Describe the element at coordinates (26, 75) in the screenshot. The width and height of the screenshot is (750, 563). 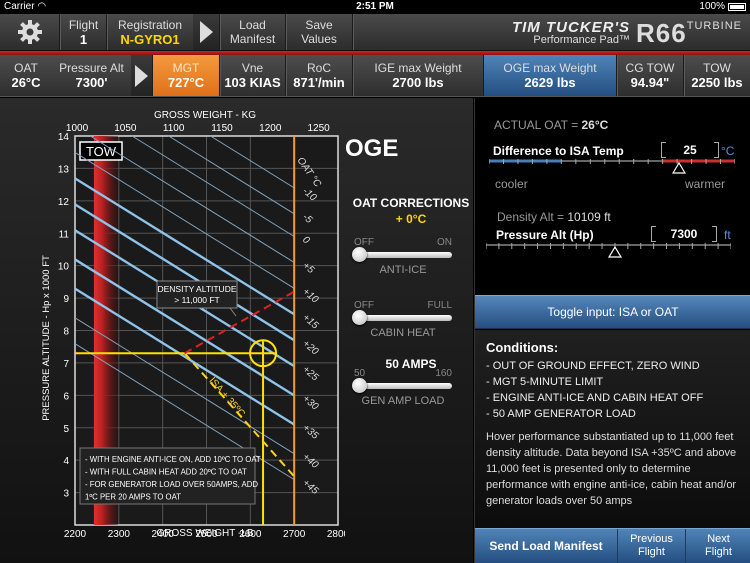
I see `oat-field: OAT 26°C` at that location.